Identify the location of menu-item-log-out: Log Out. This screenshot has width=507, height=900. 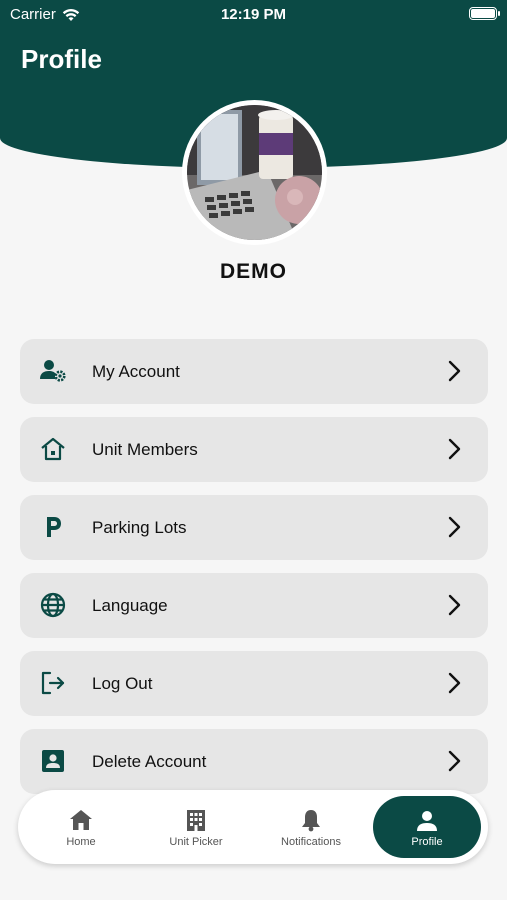
(254, 683).